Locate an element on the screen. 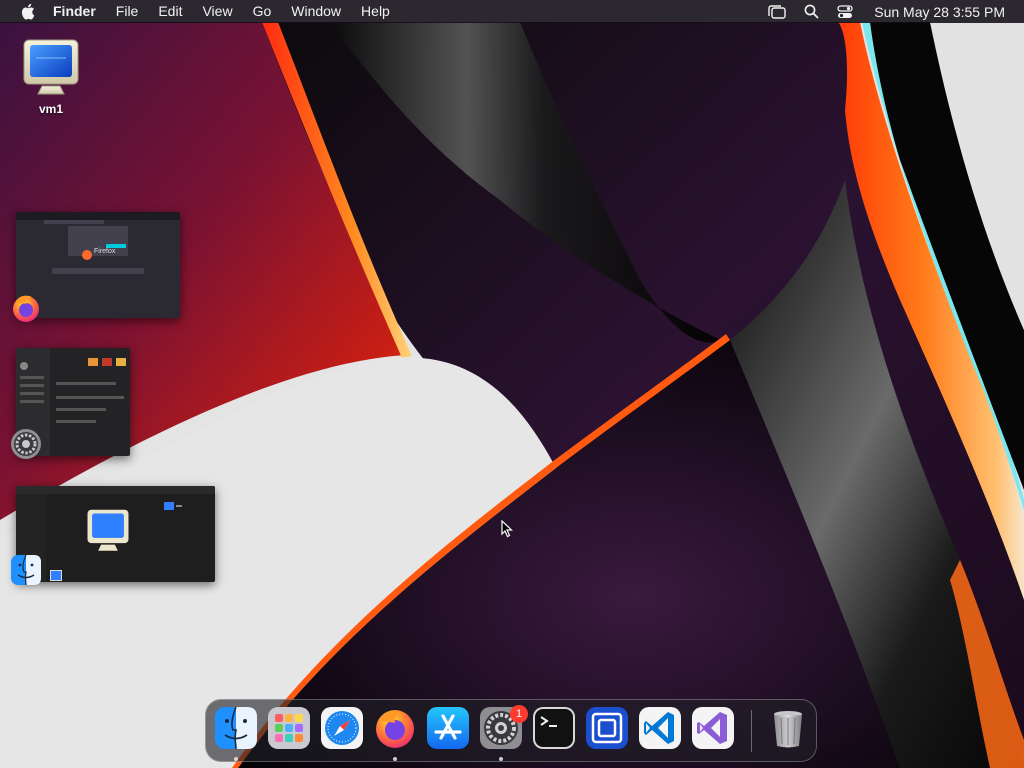 The height and width of the screenshot is (768, 1024). dock-item-firefox is located at coordinates (395, 728).